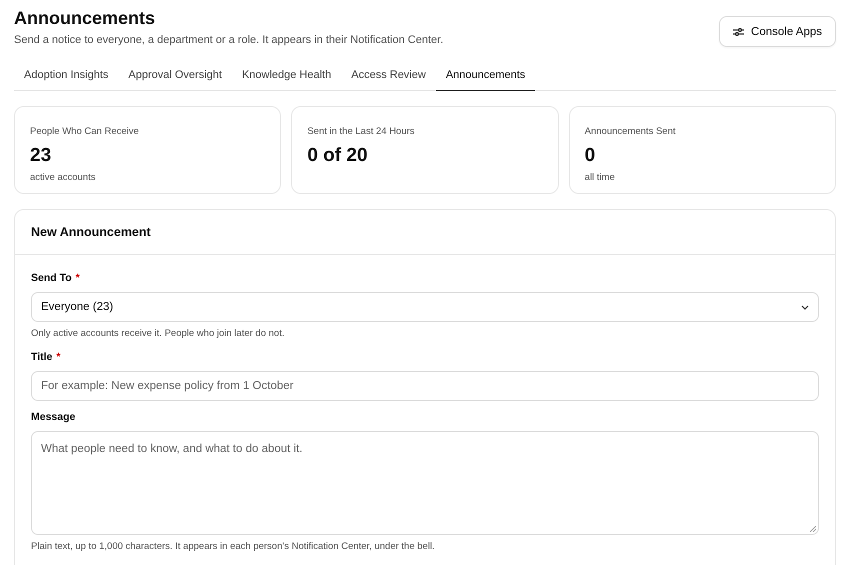  What do you see at coordinates (157, 333) in the screenshot?
I see `help-text: Only active accounts receive it. People who join later do not.` at bounding box center [157, 333].